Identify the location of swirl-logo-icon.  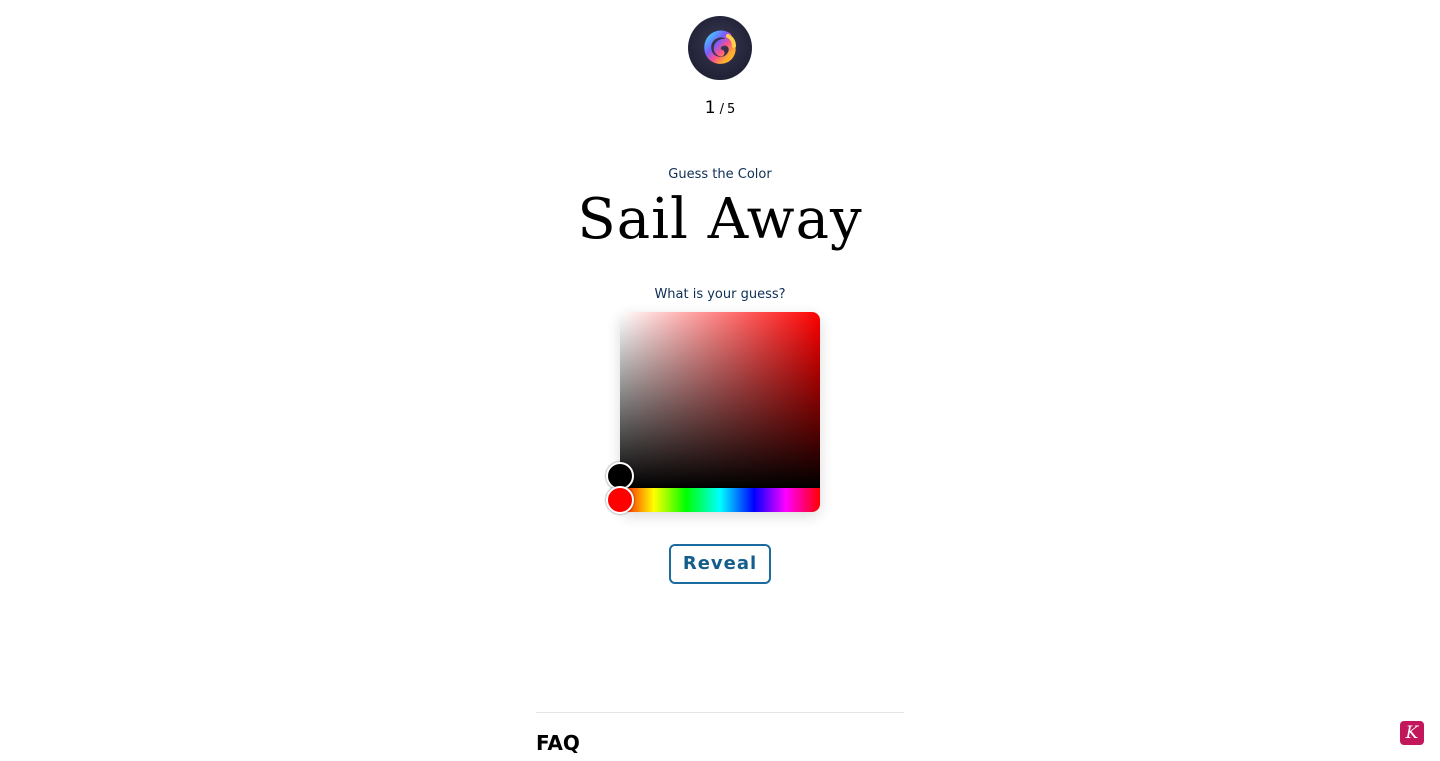
(720, 48).